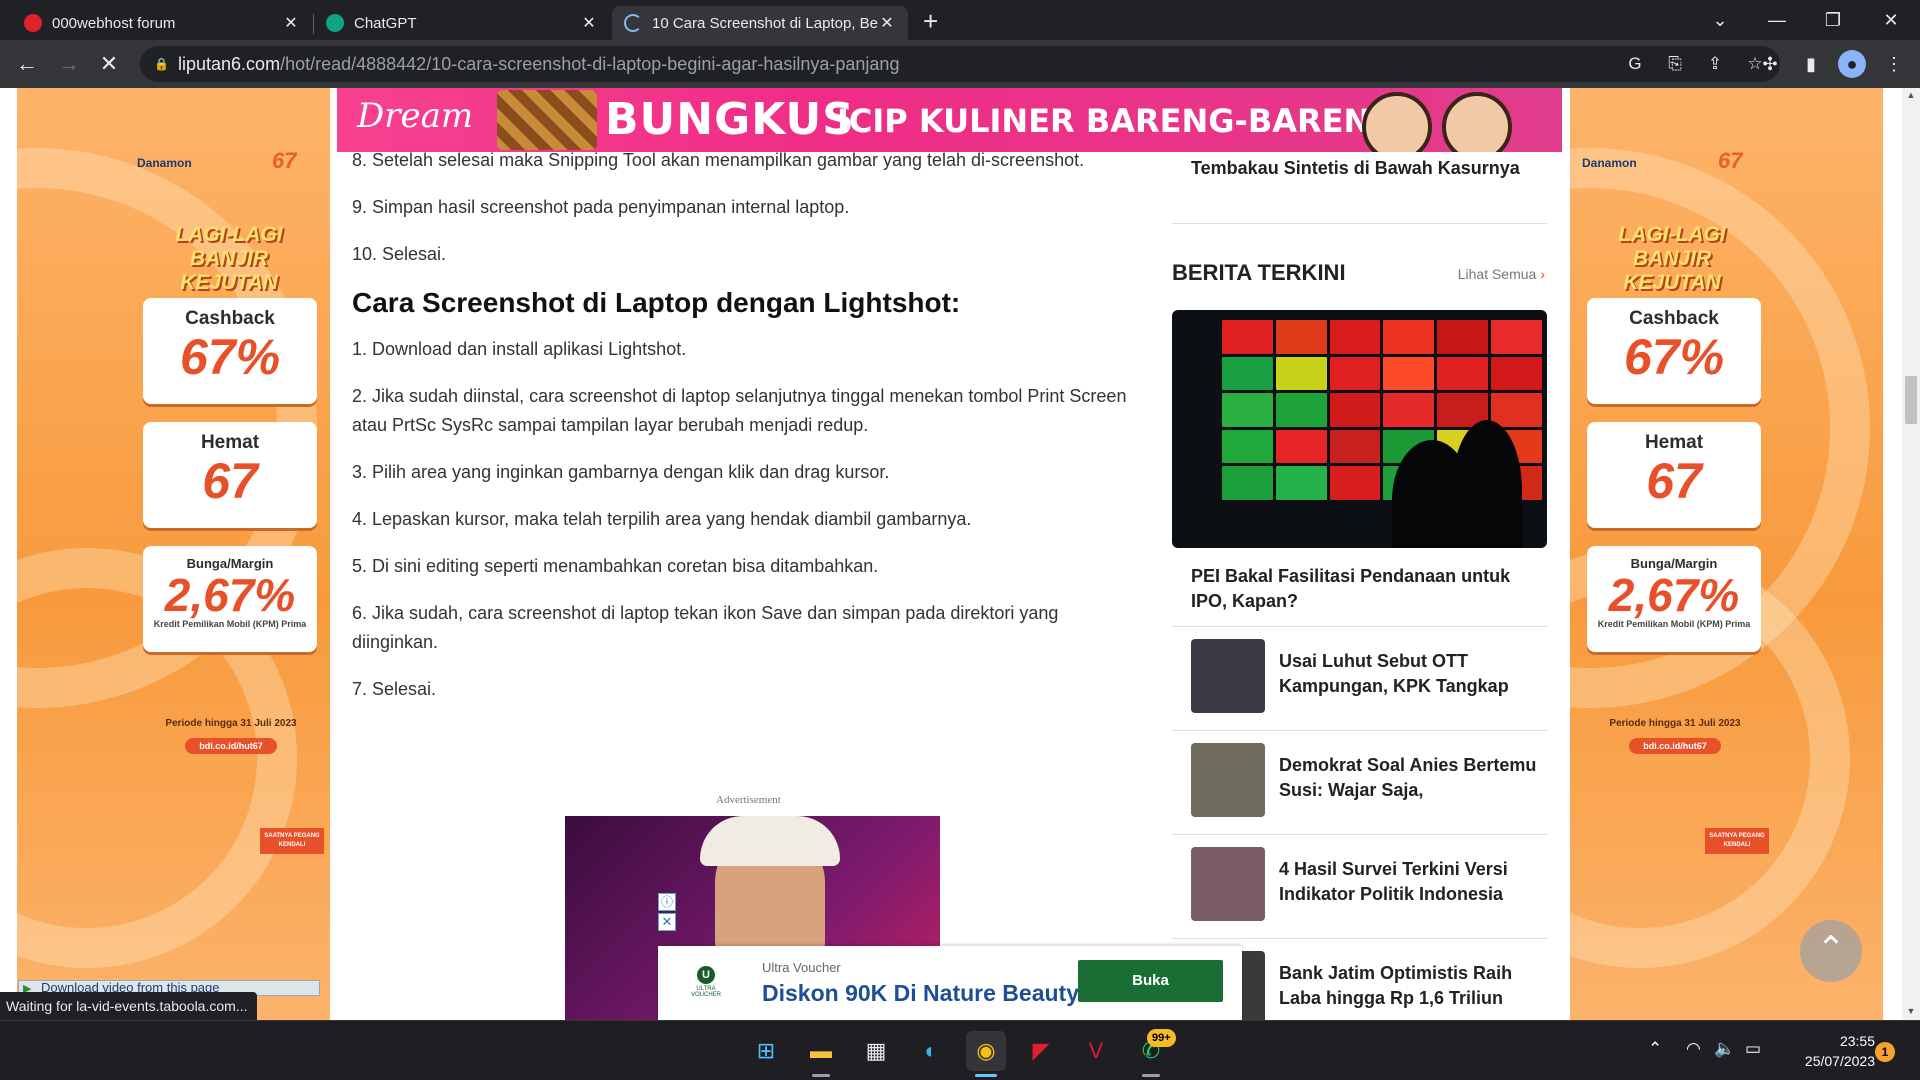 The width and height of the screenshot is (1920, 1080). What do you see at coordinates (949, 120) in the screenshot?
I see `dream-banner-ad: Dream BUNGKUS ICIP KULINER BARENG-BARENG` at bounding box center [949, 120].